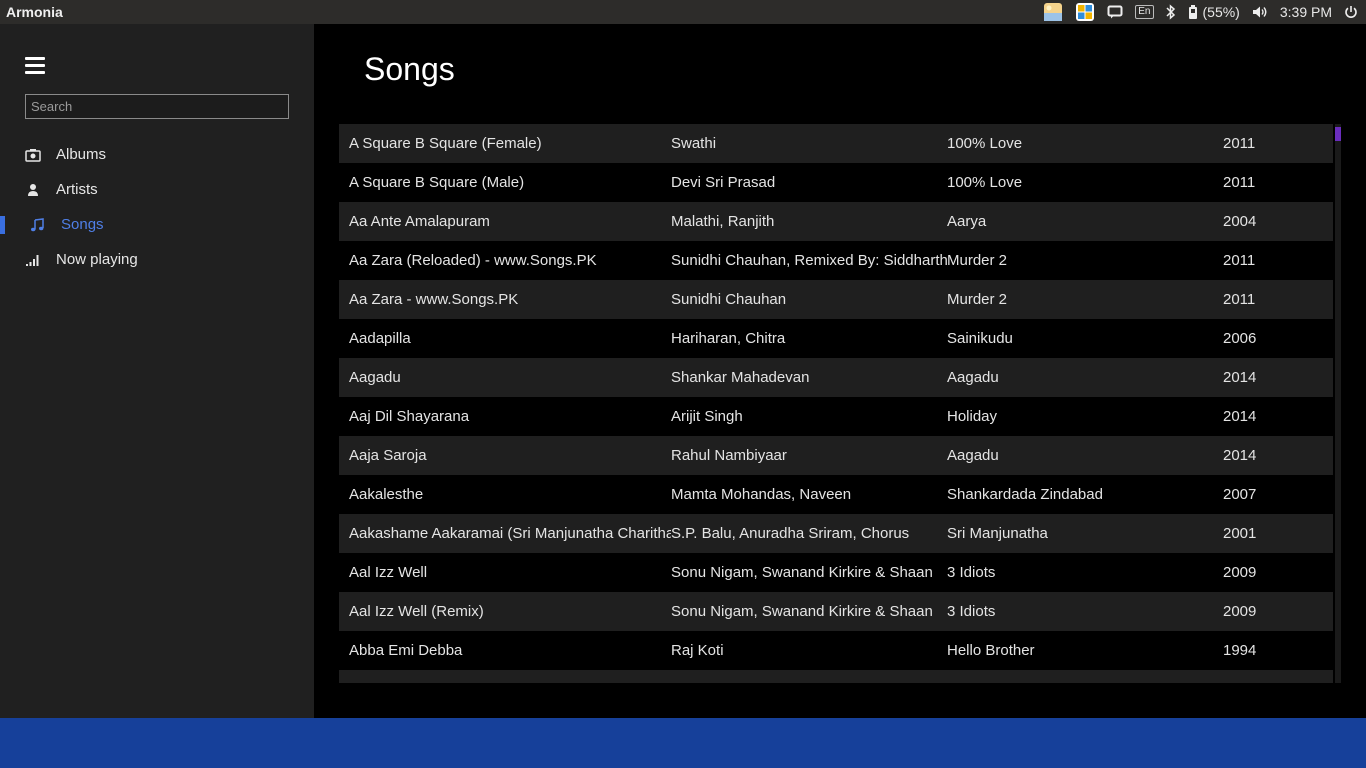  I want to click on hamburger-menu-icon, so click(35, 66).